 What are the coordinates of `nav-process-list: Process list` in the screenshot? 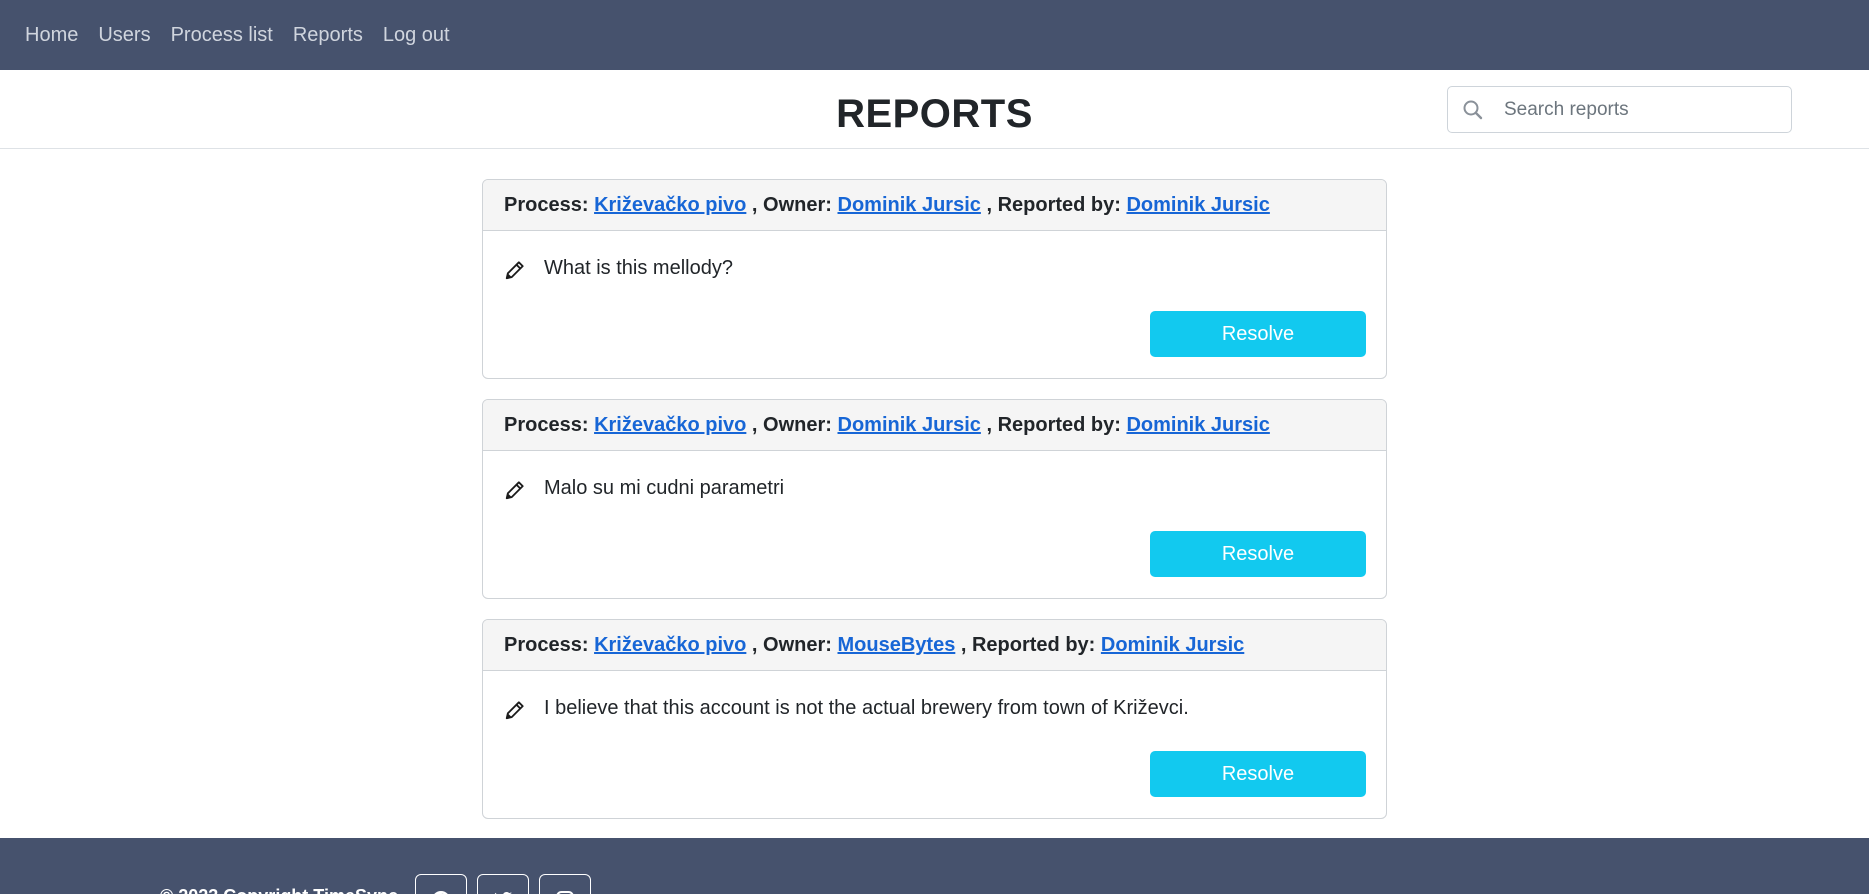 It's located at (222, 35).